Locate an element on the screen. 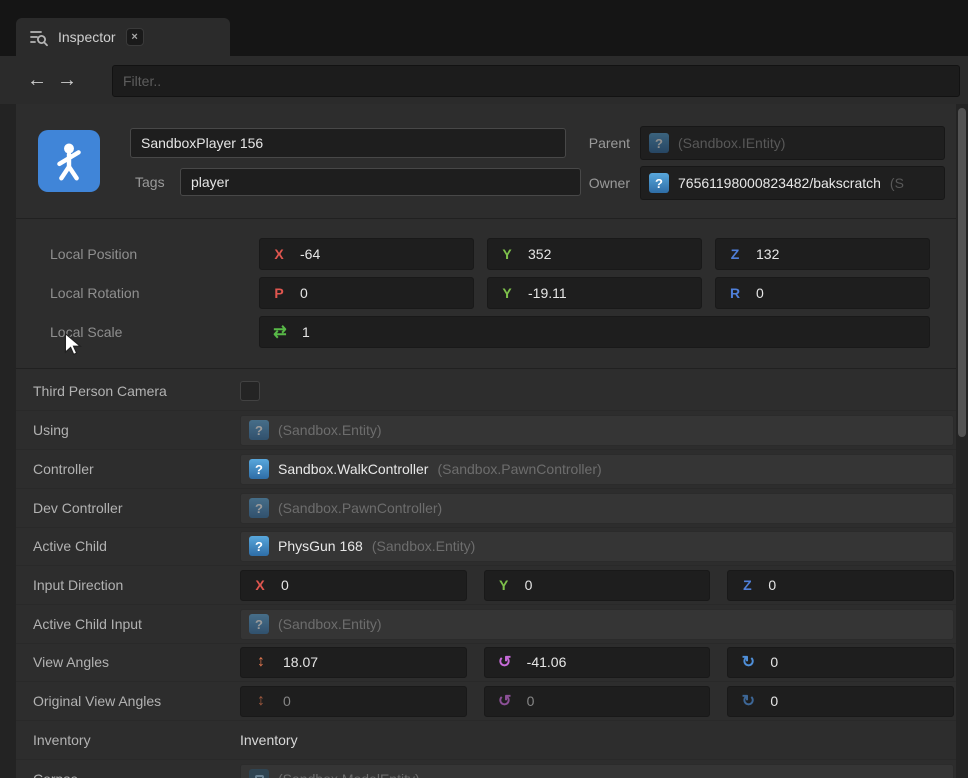 Image resolution: width=968 pixels, height=778 pixels. person-icon is located at coordinates (69, 162).